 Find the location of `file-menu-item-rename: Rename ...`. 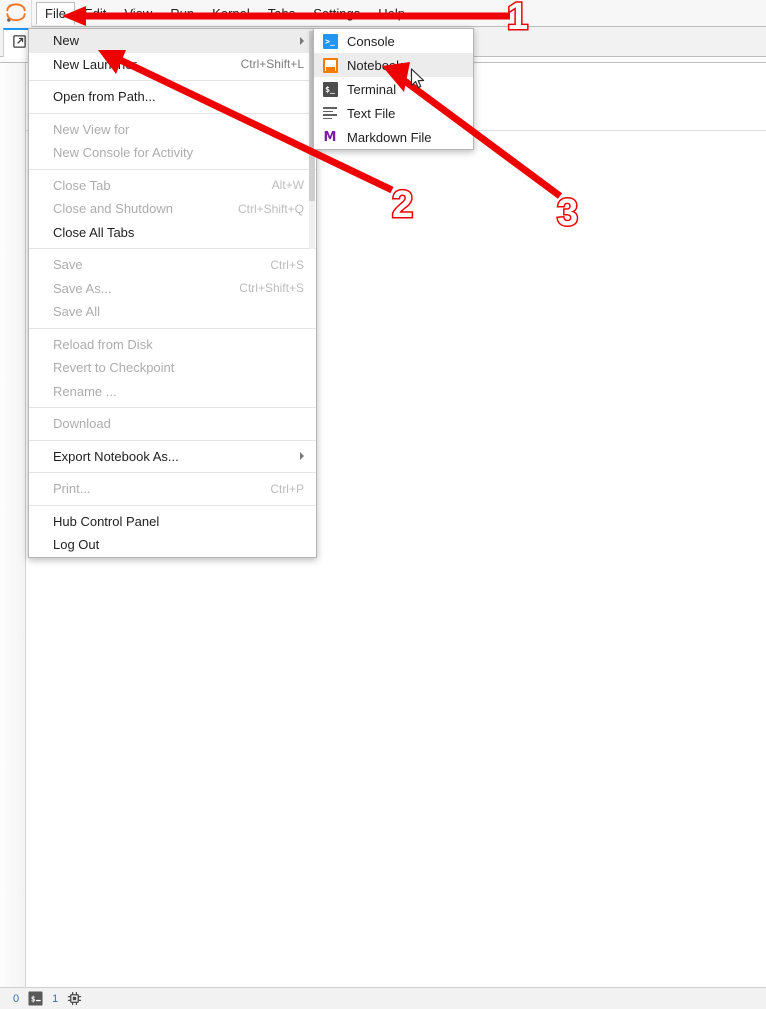

file-menu-item-rename: Rename ... is located at coordinates (172, 392).